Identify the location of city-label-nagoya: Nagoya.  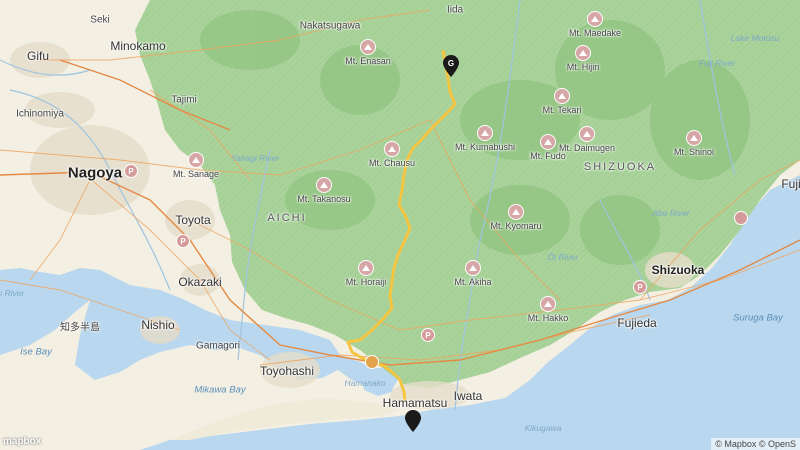
(95, 173).